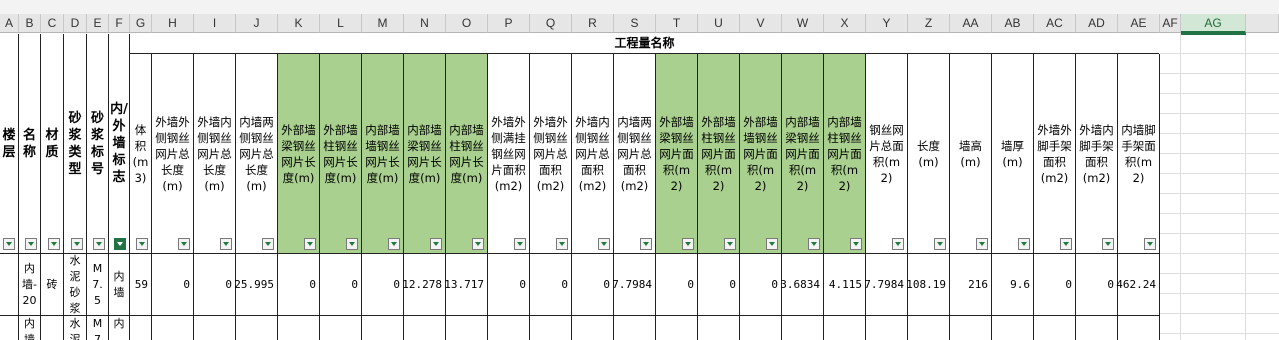 The image size is (1279, 340). What do you see at coordinates (9, 23) in the screenshot?
I see `column-header-a: A` at bounding box center [9, 23].